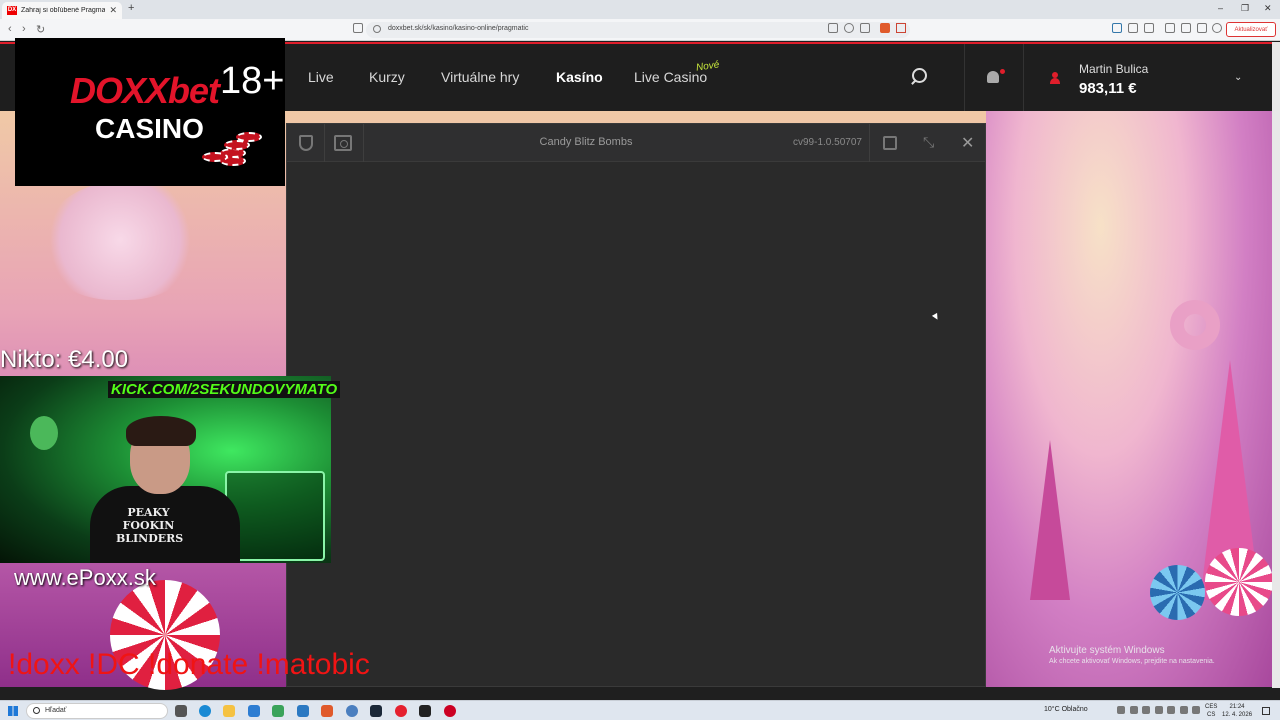  I want to click on steam-icon, so click(376, 711).